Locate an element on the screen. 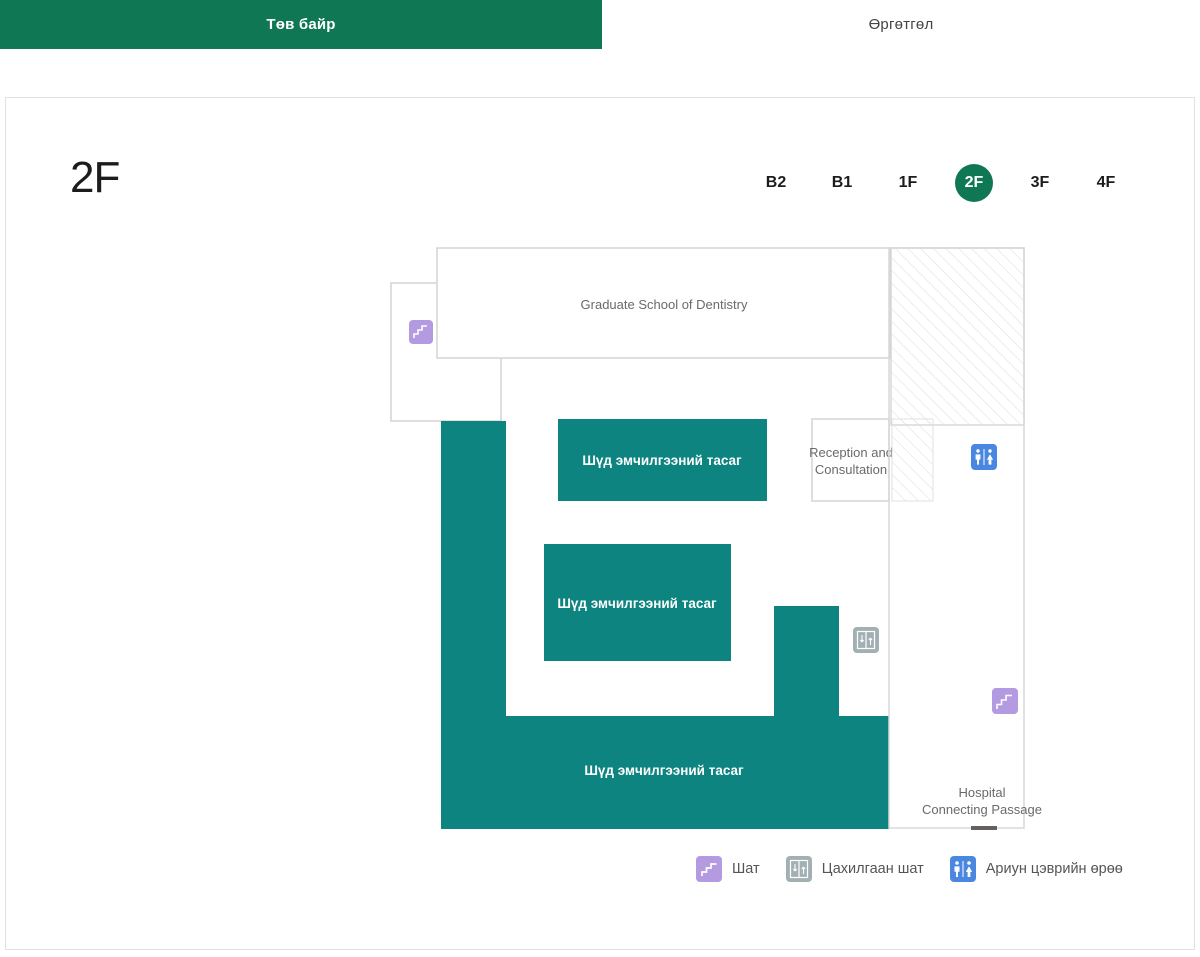  legend-item-elevator: Цахилгаан шат is located at coordinates (854, 869).